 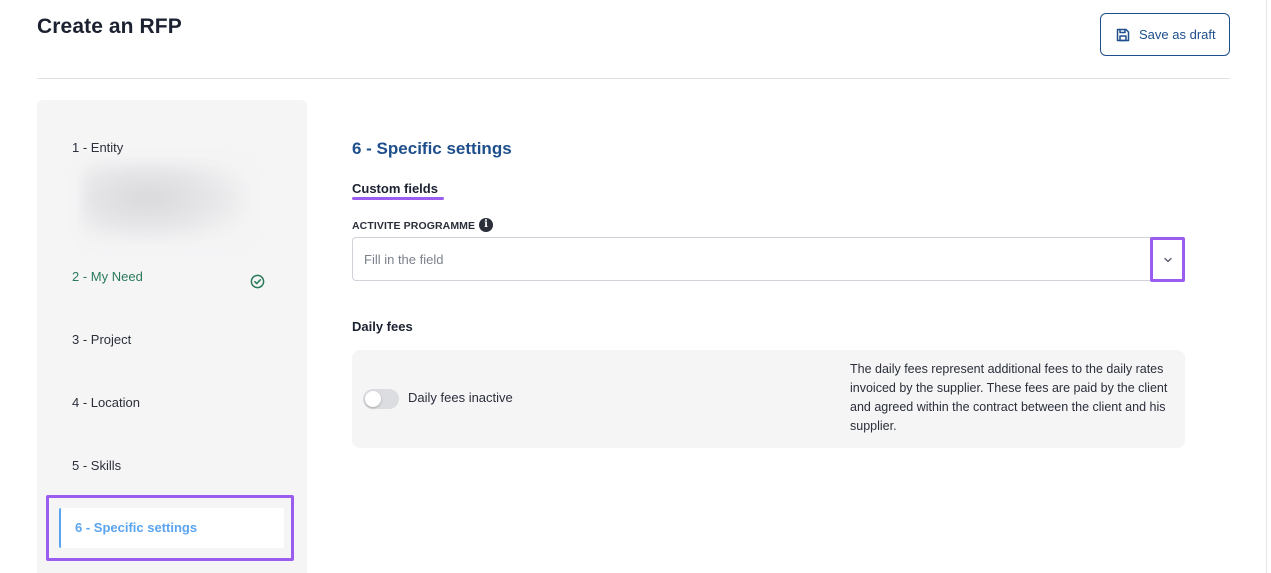 I want to click on activite-programme-select: Fill in the field, so click(x=768, y=259).